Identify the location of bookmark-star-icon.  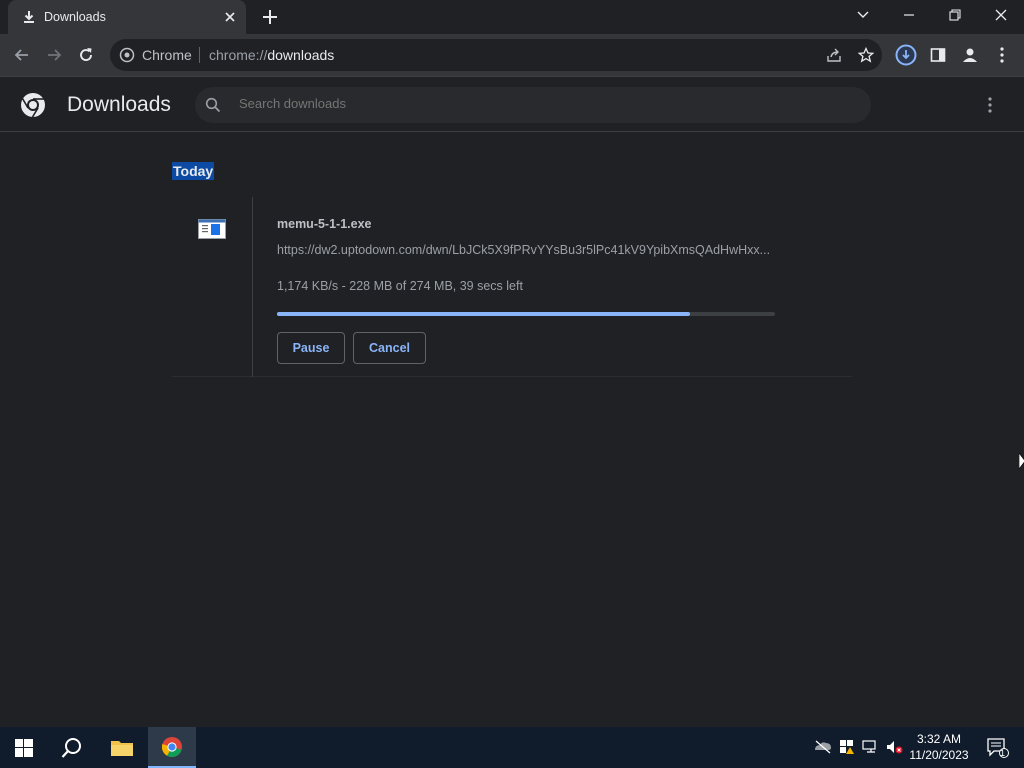
(866, 55).